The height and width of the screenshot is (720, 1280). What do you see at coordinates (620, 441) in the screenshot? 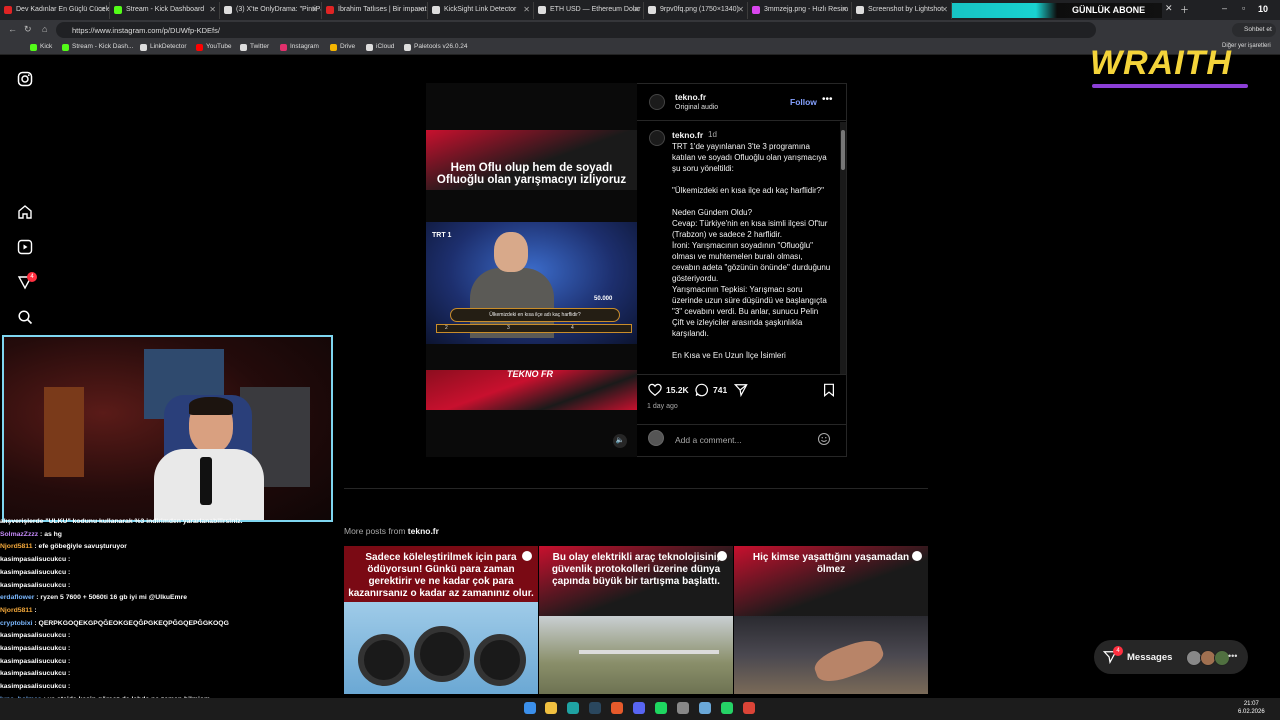
I see `mute-button: 🔈` at bounding box center [620, 441].